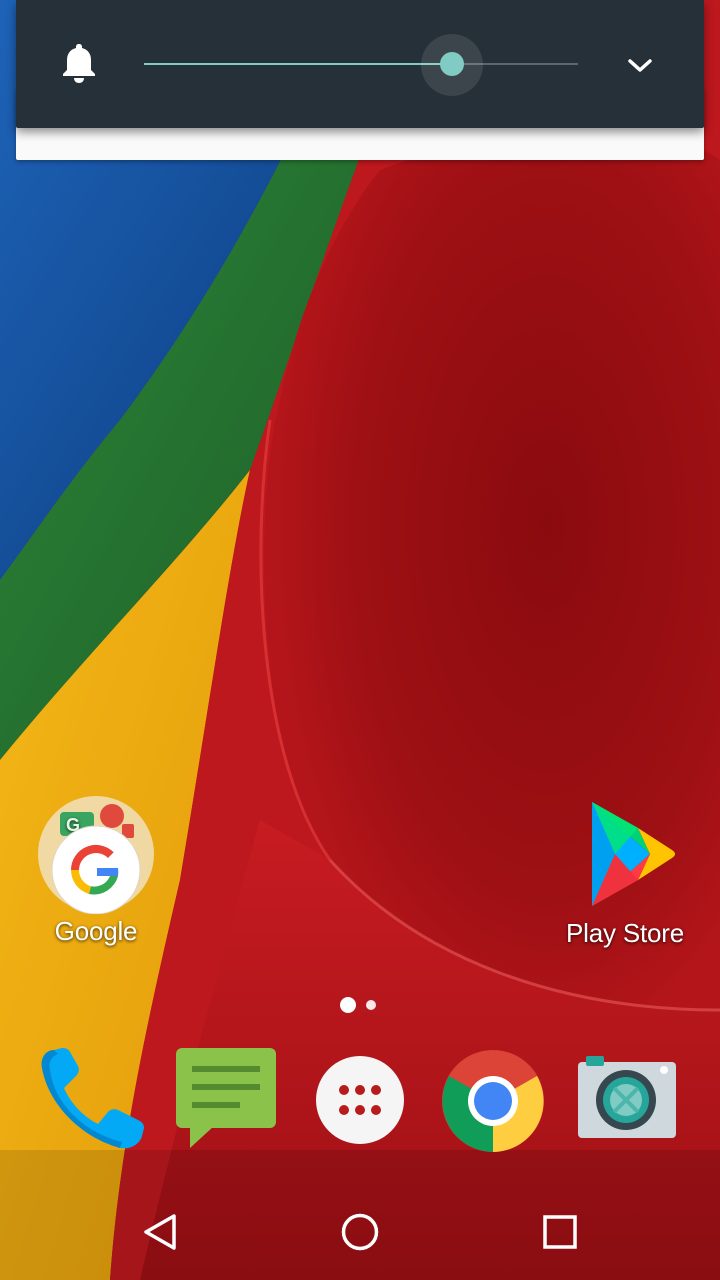 This screenshot has width=720, height=1280. What do you see at coordinates (96, 854) in the screenshot?
I see `google-folder-icon: G` at bounding box center [96, 854].